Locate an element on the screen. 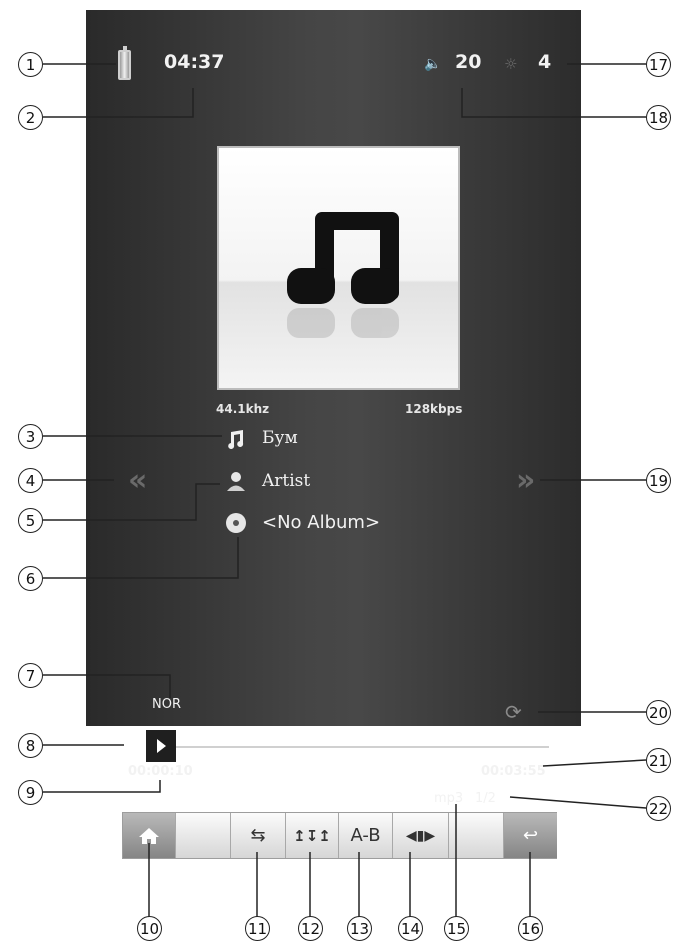 This screenshot has width=693, height=945. callout-5: 5 is located at coordinates (30, 520).